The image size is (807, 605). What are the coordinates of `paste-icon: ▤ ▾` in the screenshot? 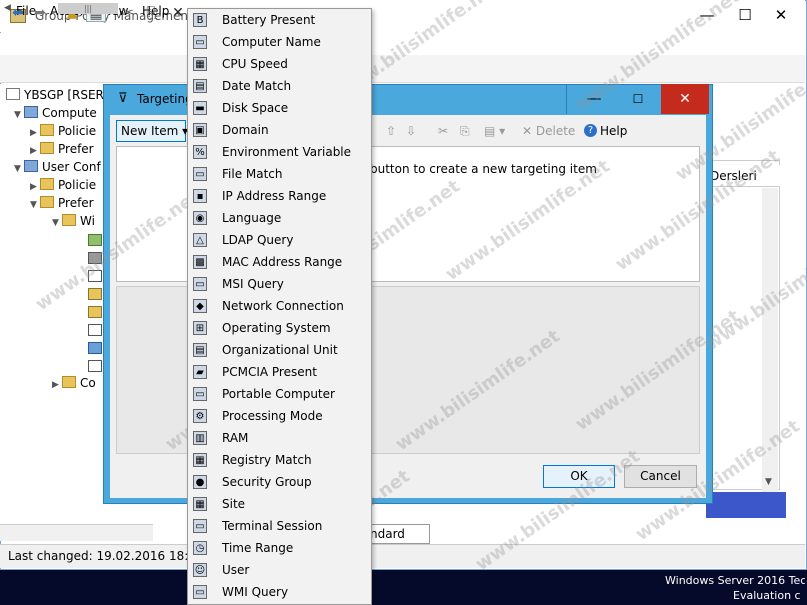 It's located at (494, 131).